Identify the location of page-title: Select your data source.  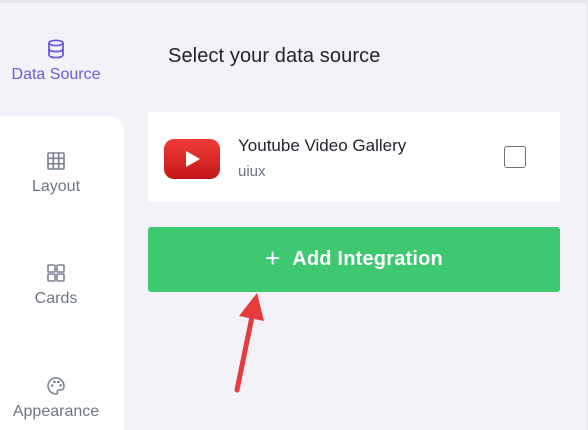
(274, 56).